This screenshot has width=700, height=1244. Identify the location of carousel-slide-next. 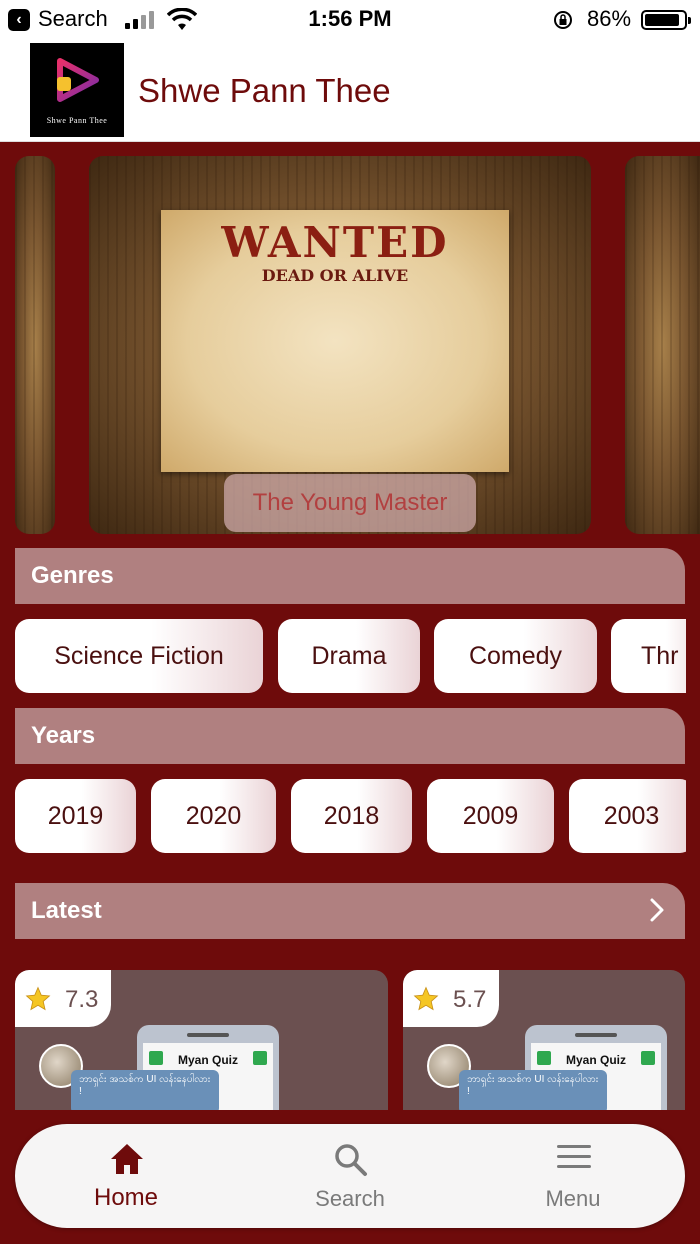
(662, 345).